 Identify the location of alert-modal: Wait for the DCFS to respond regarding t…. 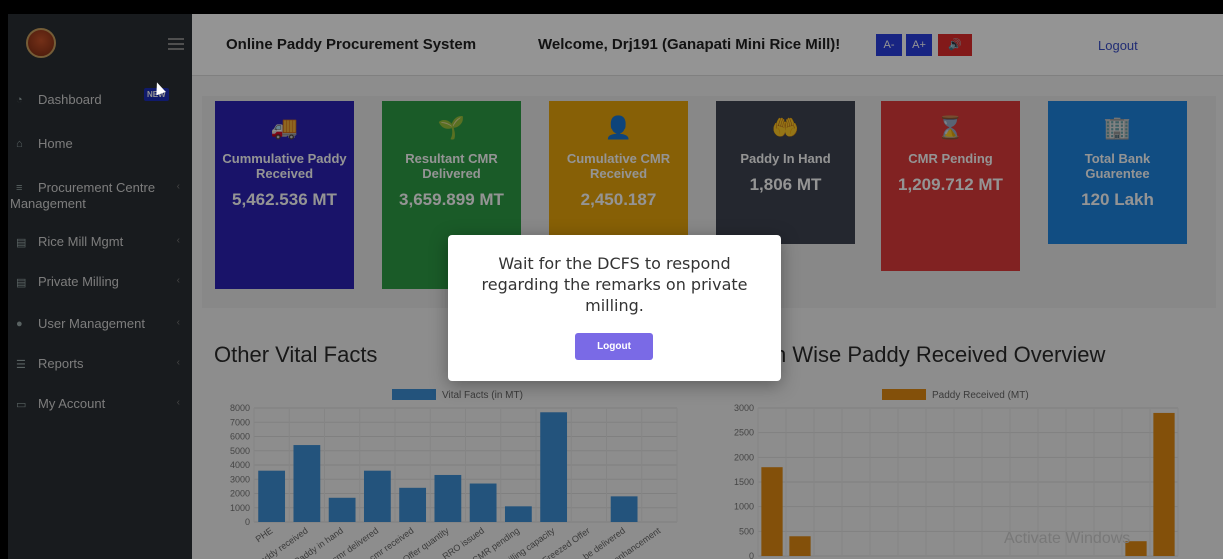
(614, 308).